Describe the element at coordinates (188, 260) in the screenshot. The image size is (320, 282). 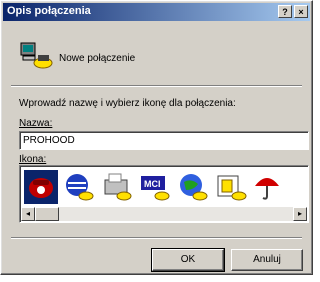
I see `ok-button: OK` at that location.